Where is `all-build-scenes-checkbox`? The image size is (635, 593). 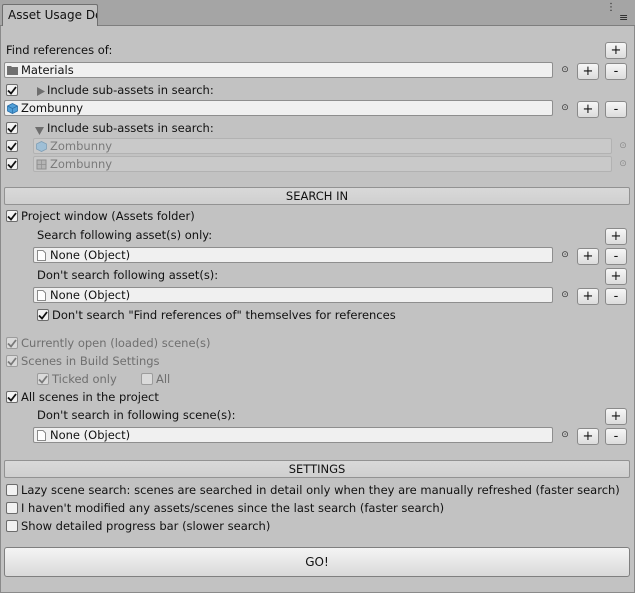
all-build-scenes-checkbox is located at coordinates (147, 379).